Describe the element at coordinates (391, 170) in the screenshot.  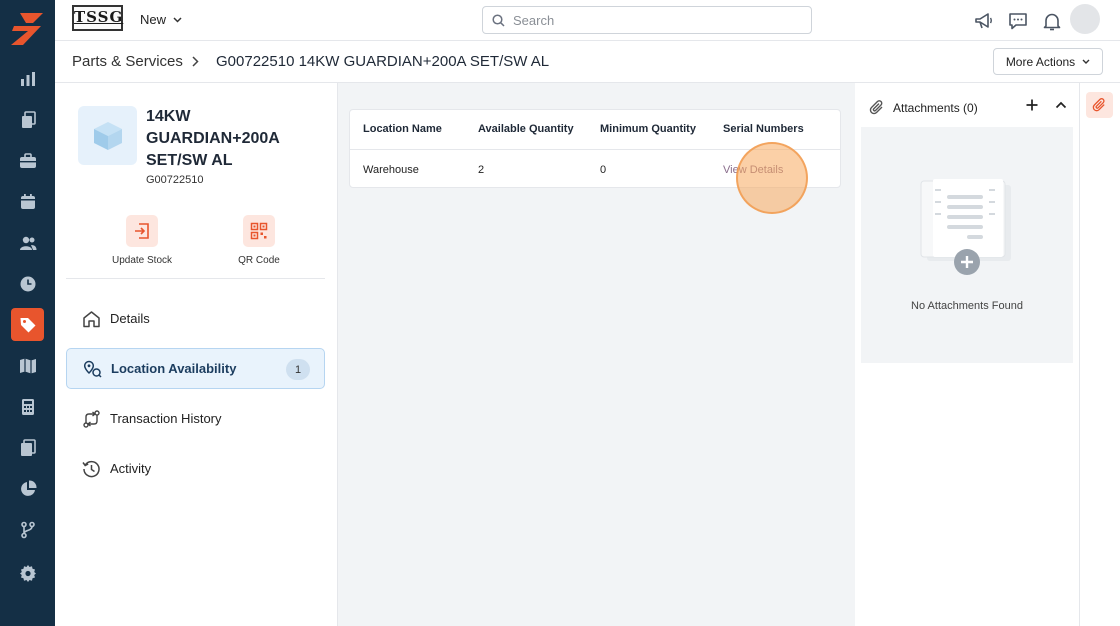
I see `cell-location: Warehouse` at that location.